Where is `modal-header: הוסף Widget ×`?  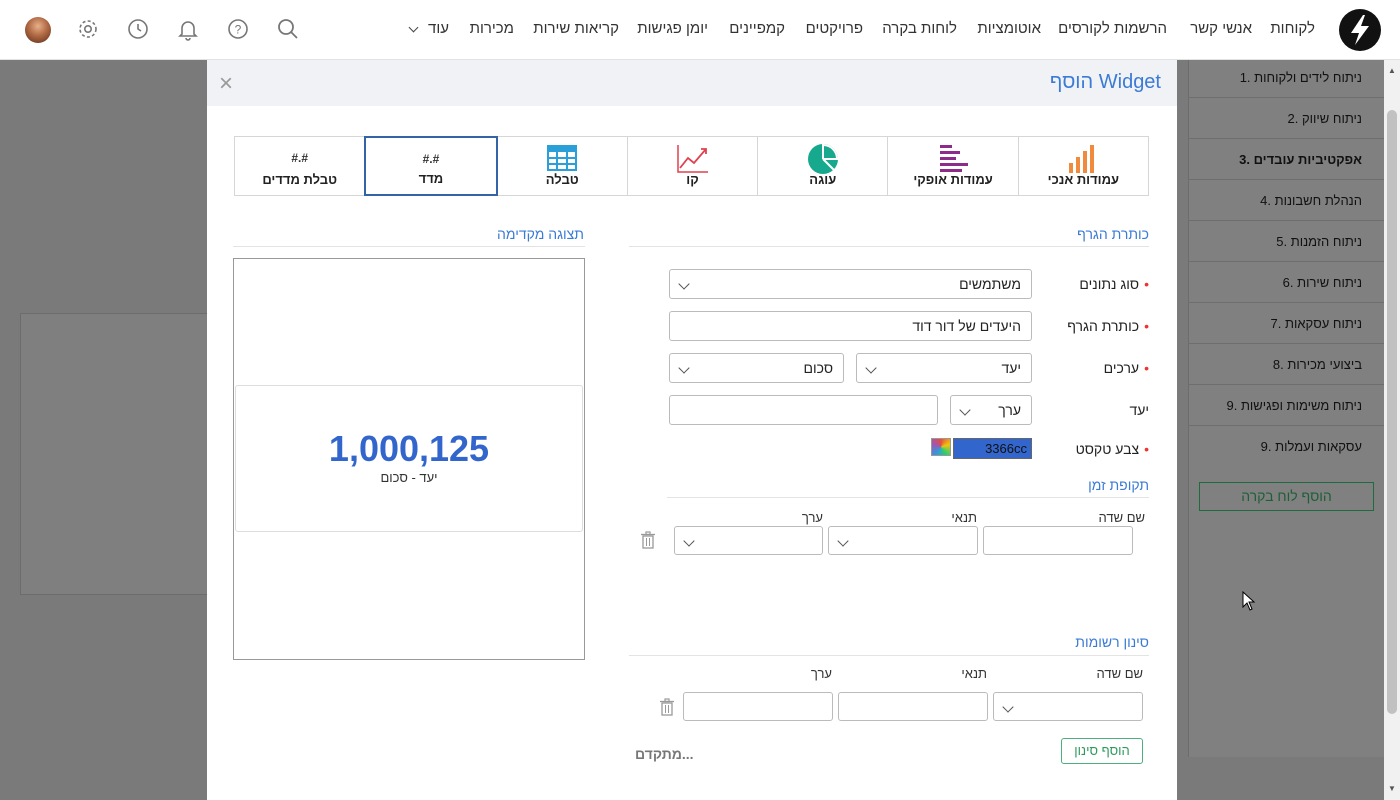 modal-header: הוסף Widget × is located at coordinates (692, 83).